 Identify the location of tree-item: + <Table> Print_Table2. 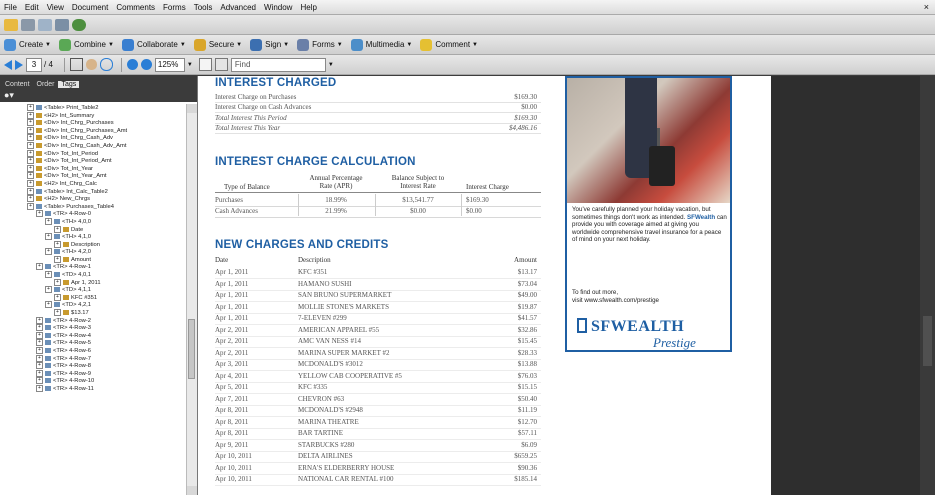
(93, 108).